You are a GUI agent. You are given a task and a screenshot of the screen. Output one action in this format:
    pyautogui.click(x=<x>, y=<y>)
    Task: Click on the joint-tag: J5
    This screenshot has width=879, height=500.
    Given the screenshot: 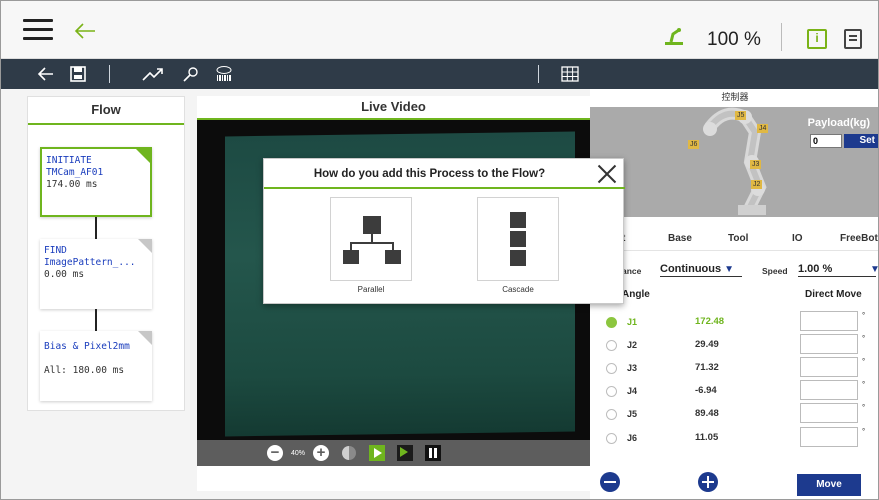 What is the action you would take?
    pyautogui.click(x=741, y=115)
    